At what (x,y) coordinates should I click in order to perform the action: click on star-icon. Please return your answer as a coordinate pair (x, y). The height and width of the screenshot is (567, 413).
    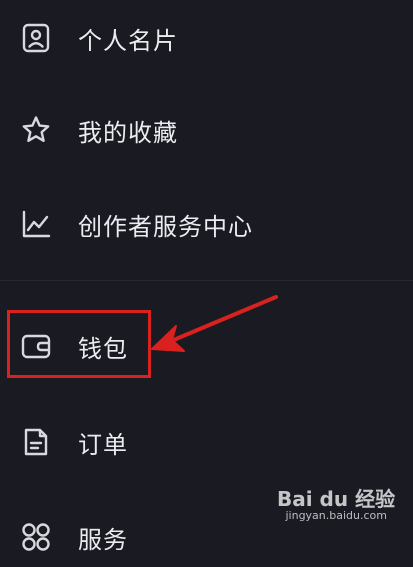
    Looking at the image, I should click on (36, 130).